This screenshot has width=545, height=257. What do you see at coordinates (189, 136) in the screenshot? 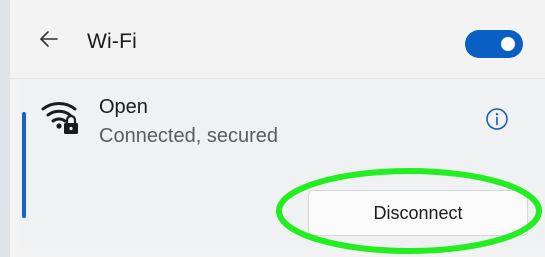
I see `network-status: Connected, secured` at bounding box center [189, 136].